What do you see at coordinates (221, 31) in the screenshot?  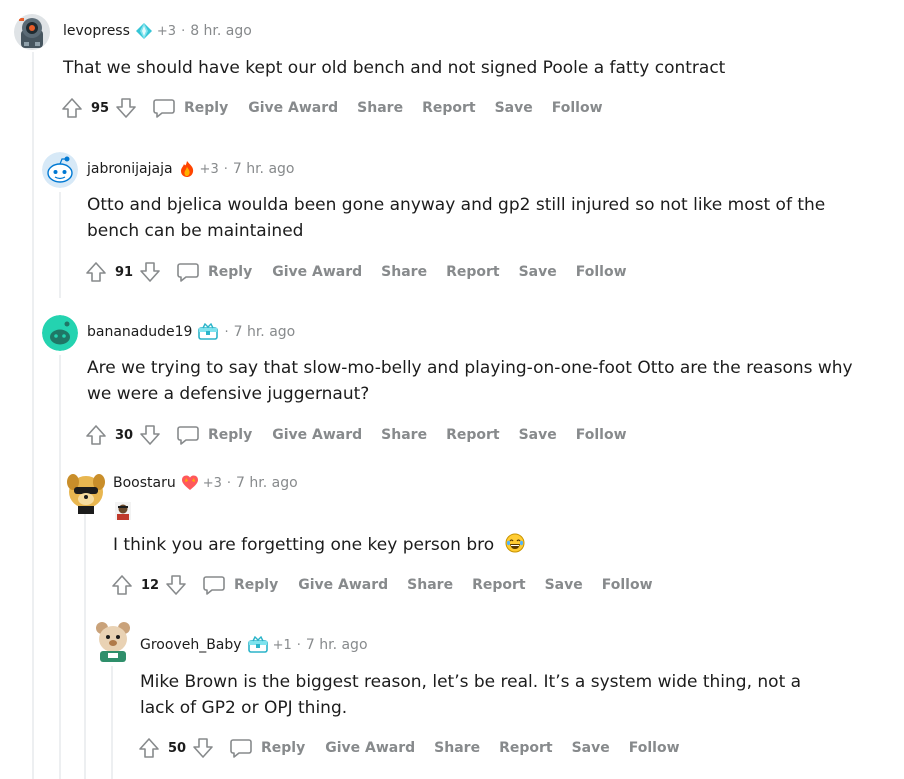 I see `timestamp: 8 hr. ago` at bounding box center [221, 31].